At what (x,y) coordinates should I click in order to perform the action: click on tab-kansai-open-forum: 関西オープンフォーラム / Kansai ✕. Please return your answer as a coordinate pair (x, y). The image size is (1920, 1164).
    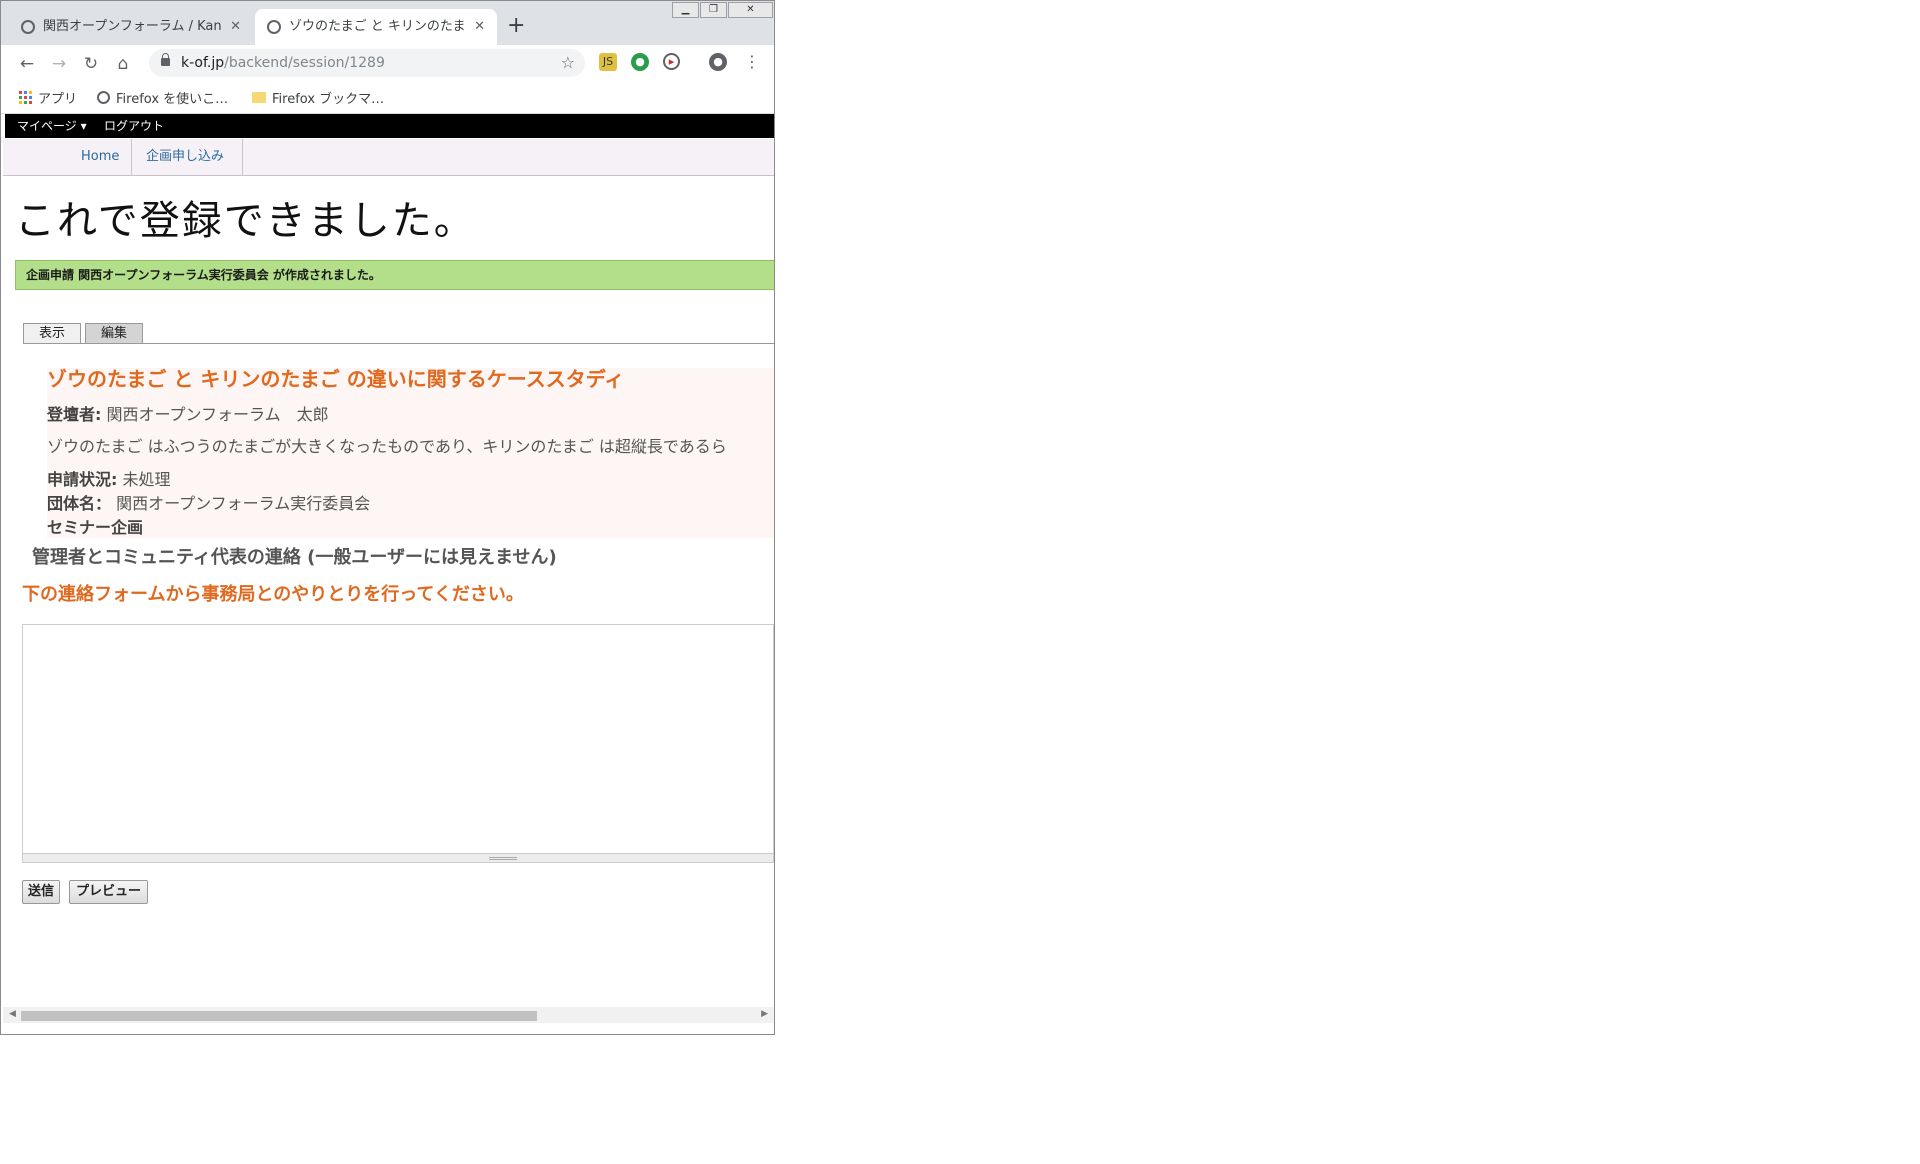
    Looking at the image, I should click on (131, 27).